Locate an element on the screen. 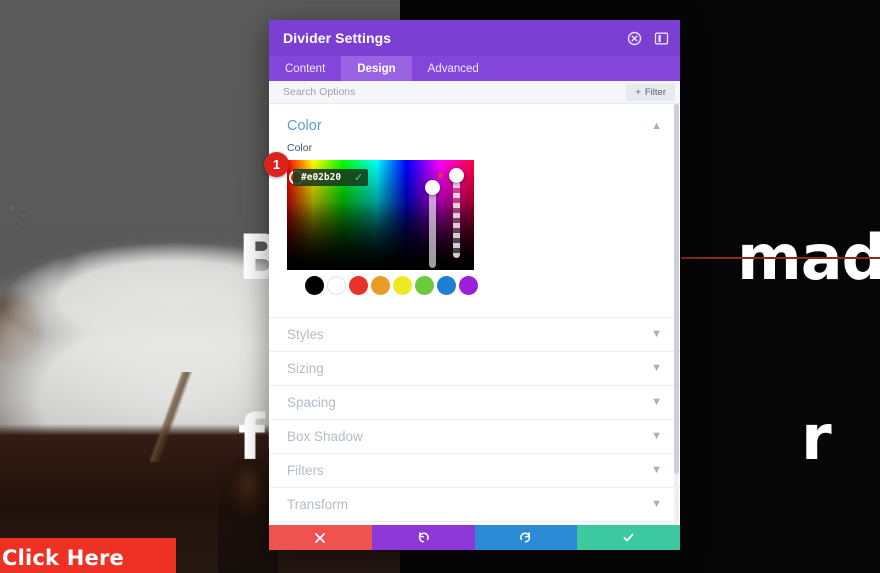 This screenshot has height=573, width=880. section-header-box-shadow: Box Shadow ▼ is located at coordinates (474, 437).